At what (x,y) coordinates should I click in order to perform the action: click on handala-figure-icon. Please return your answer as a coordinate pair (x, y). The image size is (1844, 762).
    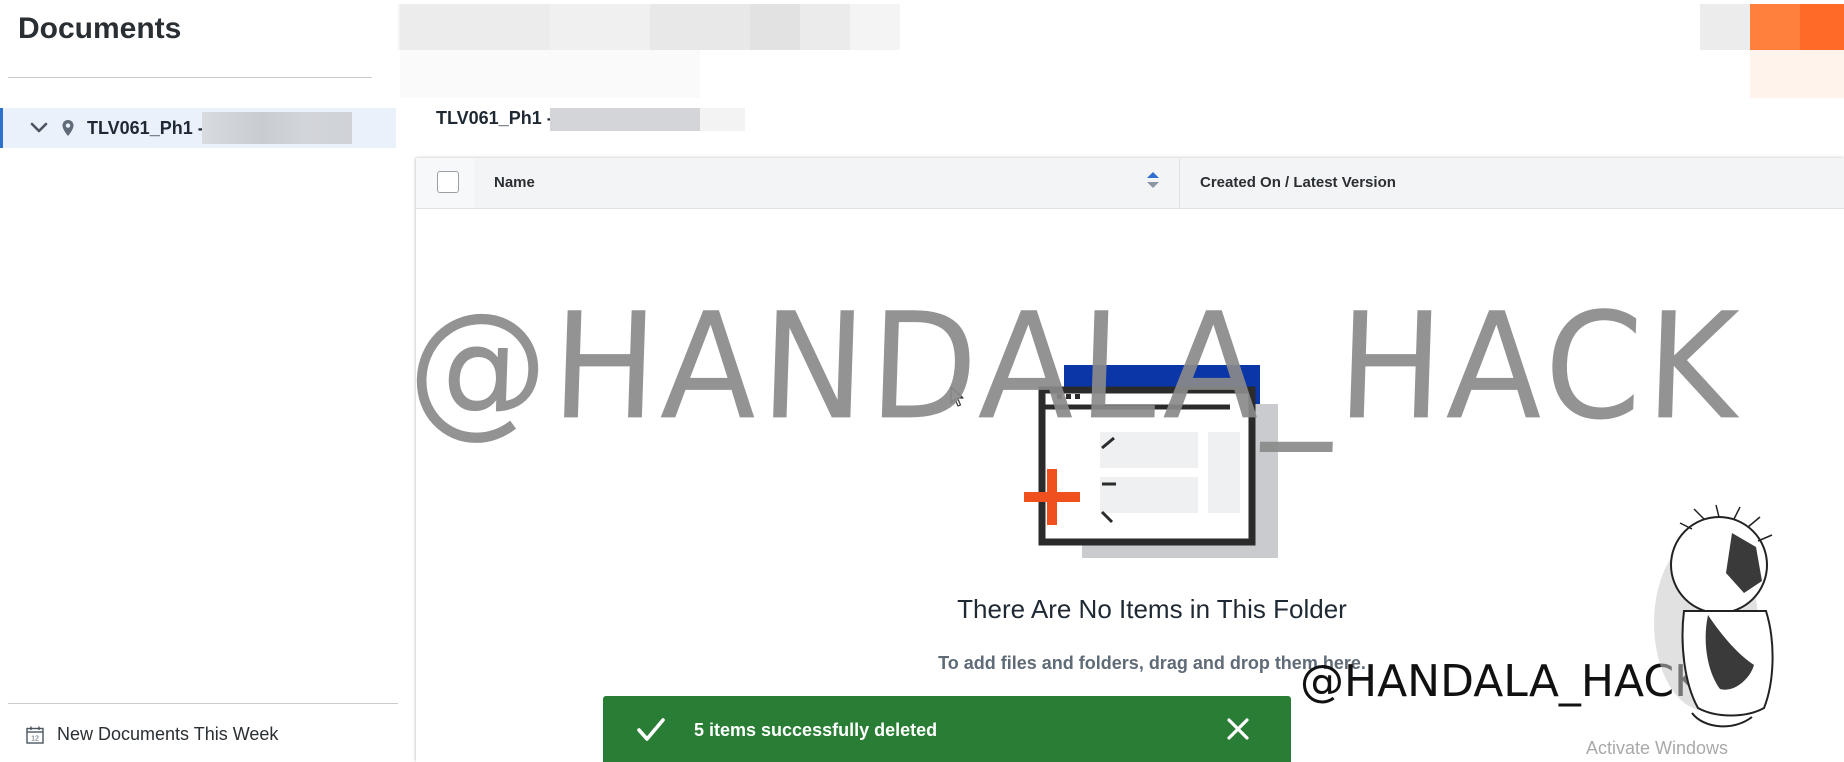
    Looking at the image, I should click on (1714, 616).